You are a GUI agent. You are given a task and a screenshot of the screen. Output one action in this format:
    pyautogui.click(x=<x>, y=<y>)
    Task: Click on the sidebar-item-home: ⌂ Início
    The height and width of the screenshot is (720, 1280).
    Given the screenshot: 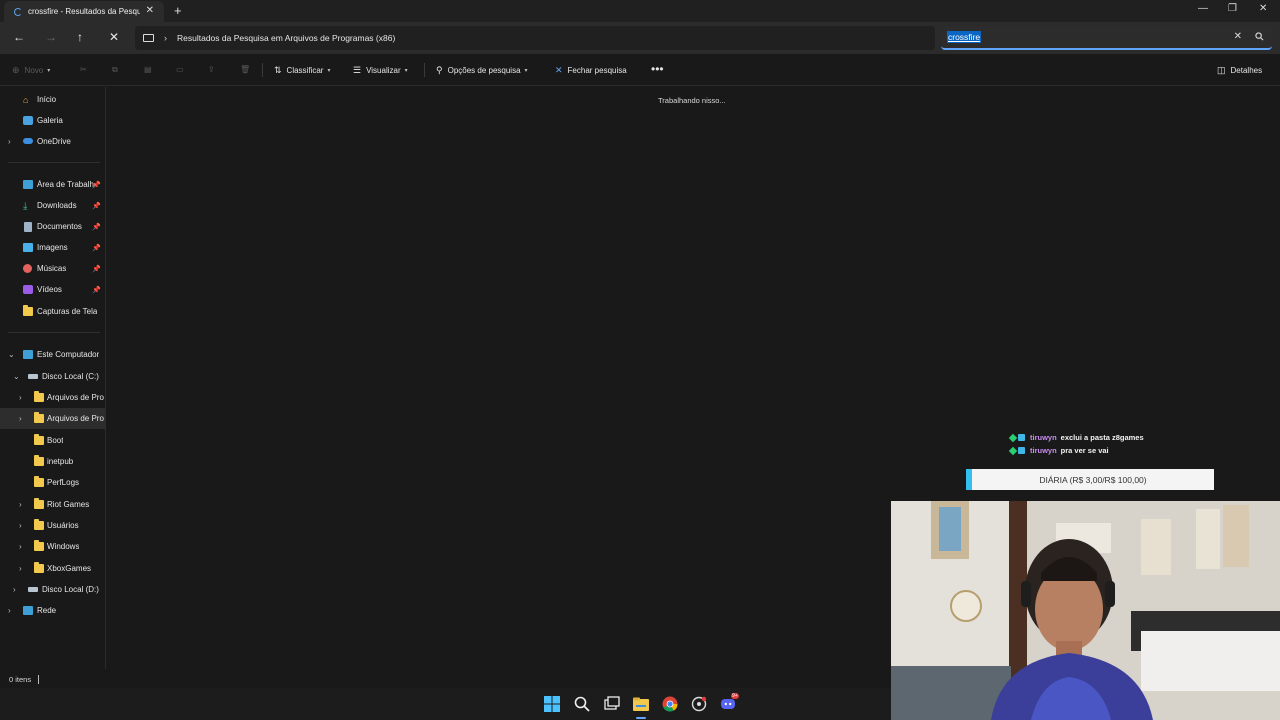 What is the action you would take?
    pyautogui.click(x=52, y=99)
    